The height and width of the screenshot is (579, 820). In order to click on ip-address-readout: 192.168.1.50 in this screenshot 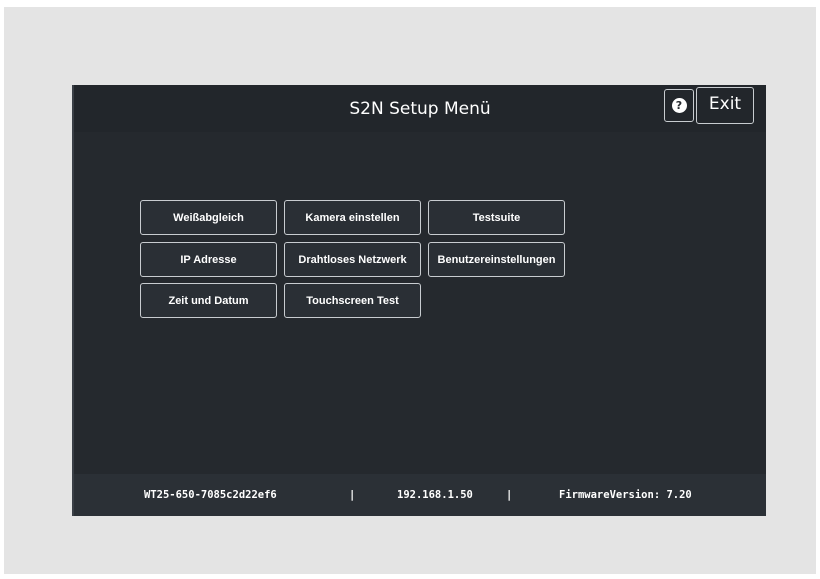, I will do `click(435, 495)`.